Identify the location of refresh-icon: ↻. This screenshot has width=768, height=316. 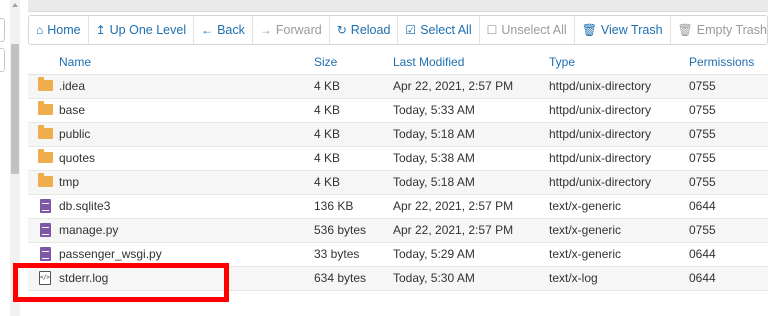
(341, 30).